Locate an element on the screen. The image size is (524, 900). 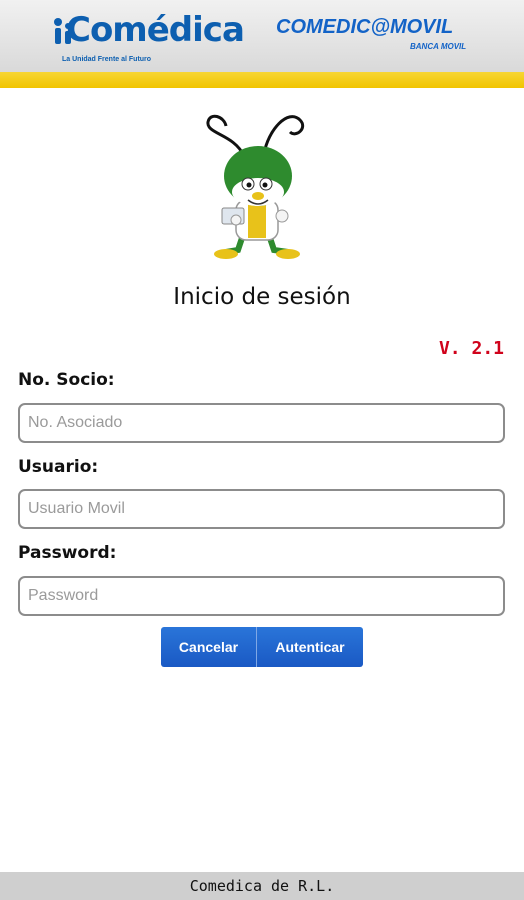
footer-text: Comedica de R.L. is located at coordinates (262, 886).